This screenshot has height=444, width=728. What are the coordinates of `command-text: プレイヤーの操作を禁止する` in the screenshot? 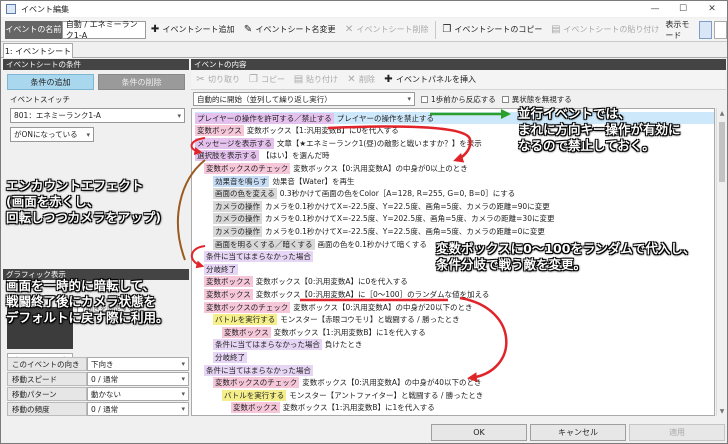 It's located at (385, 118).